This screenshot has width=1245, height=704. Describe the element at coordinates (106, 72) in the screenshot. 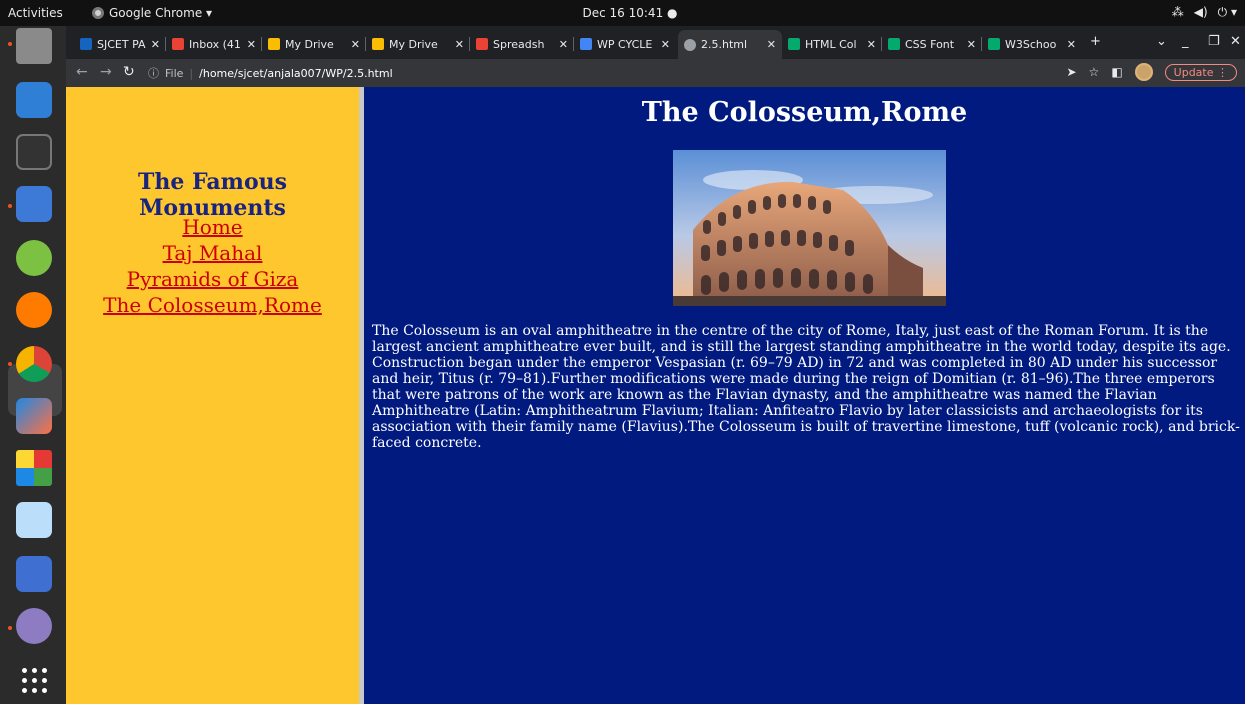

I see `forward-icon: →` at that location.